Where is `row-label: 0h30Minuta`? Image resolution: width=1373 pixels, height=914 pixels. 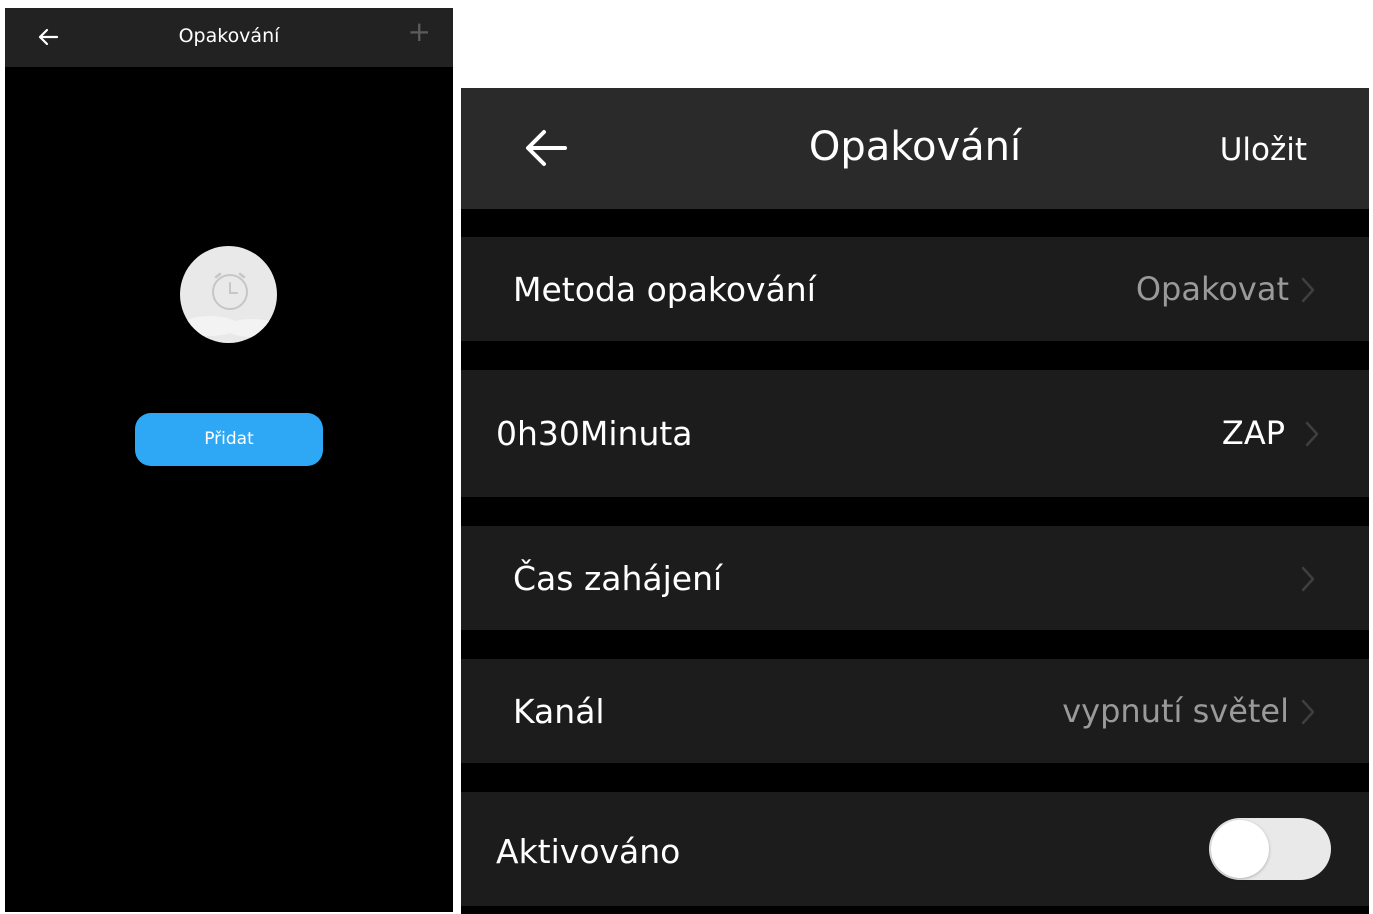 row-label: 0h30Minuta is located at coordinates (594, 433).